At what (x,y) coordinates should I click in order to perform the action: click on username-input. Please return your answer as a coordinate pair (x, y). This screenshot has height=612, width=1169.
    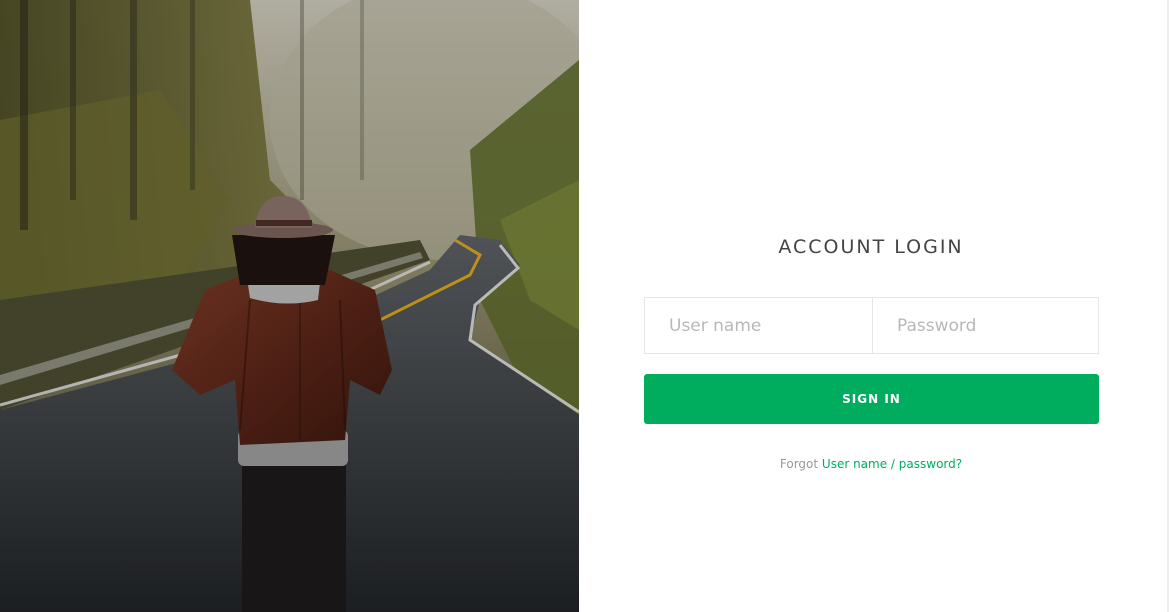
    Looking at the image, I should click on (758, 325).